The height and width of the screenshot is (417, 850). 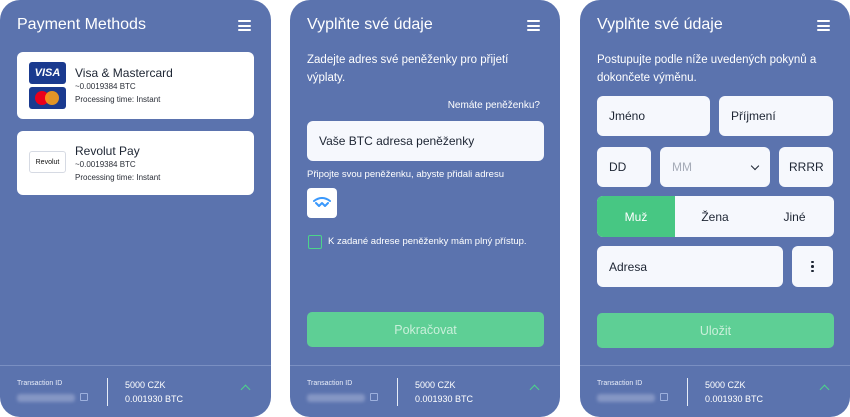 I want to click on page-title: Payment Methods, so click(x=81, y=24).